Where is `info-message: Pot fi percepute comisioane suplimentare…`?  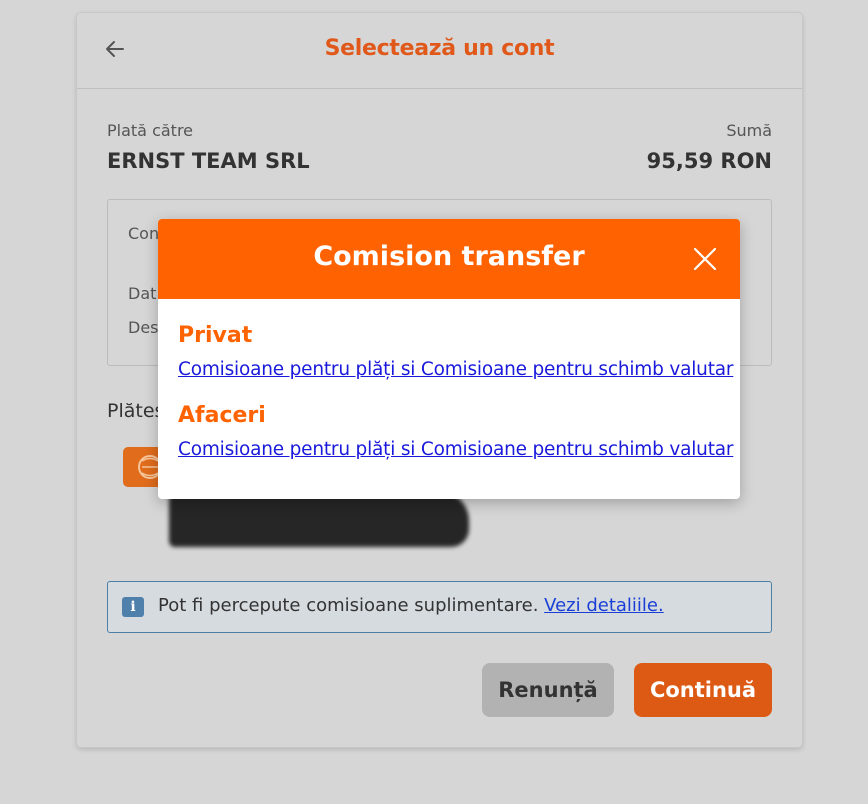
info-message: Pot fi percepute comisioane suplimentare… is located at coordinates (348, 605).